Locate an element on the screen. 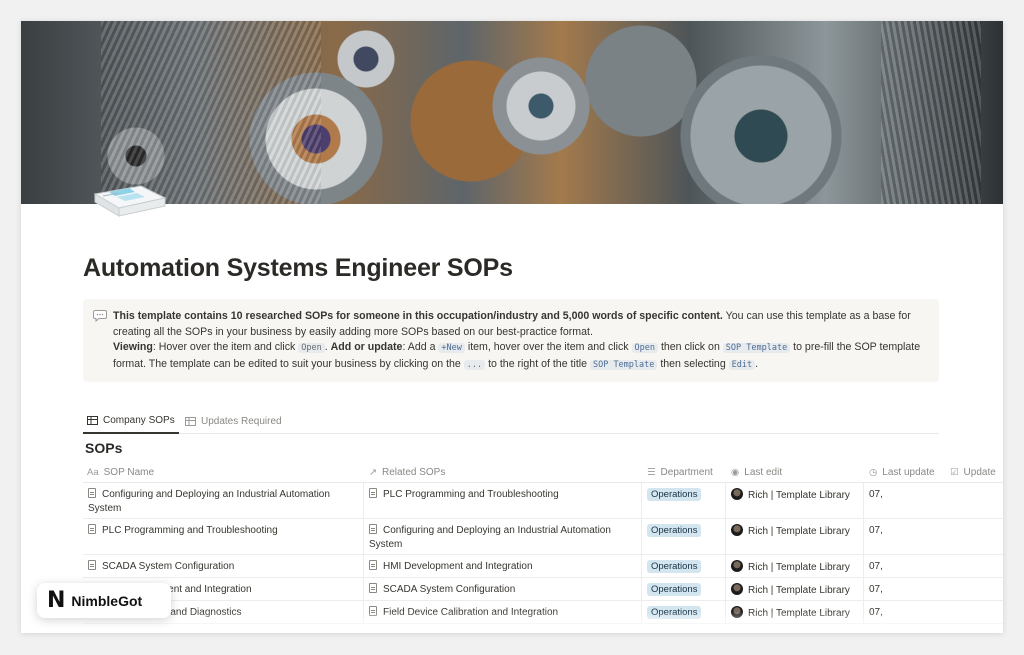  database-title: SOPs is located at coordinates (104, 448).